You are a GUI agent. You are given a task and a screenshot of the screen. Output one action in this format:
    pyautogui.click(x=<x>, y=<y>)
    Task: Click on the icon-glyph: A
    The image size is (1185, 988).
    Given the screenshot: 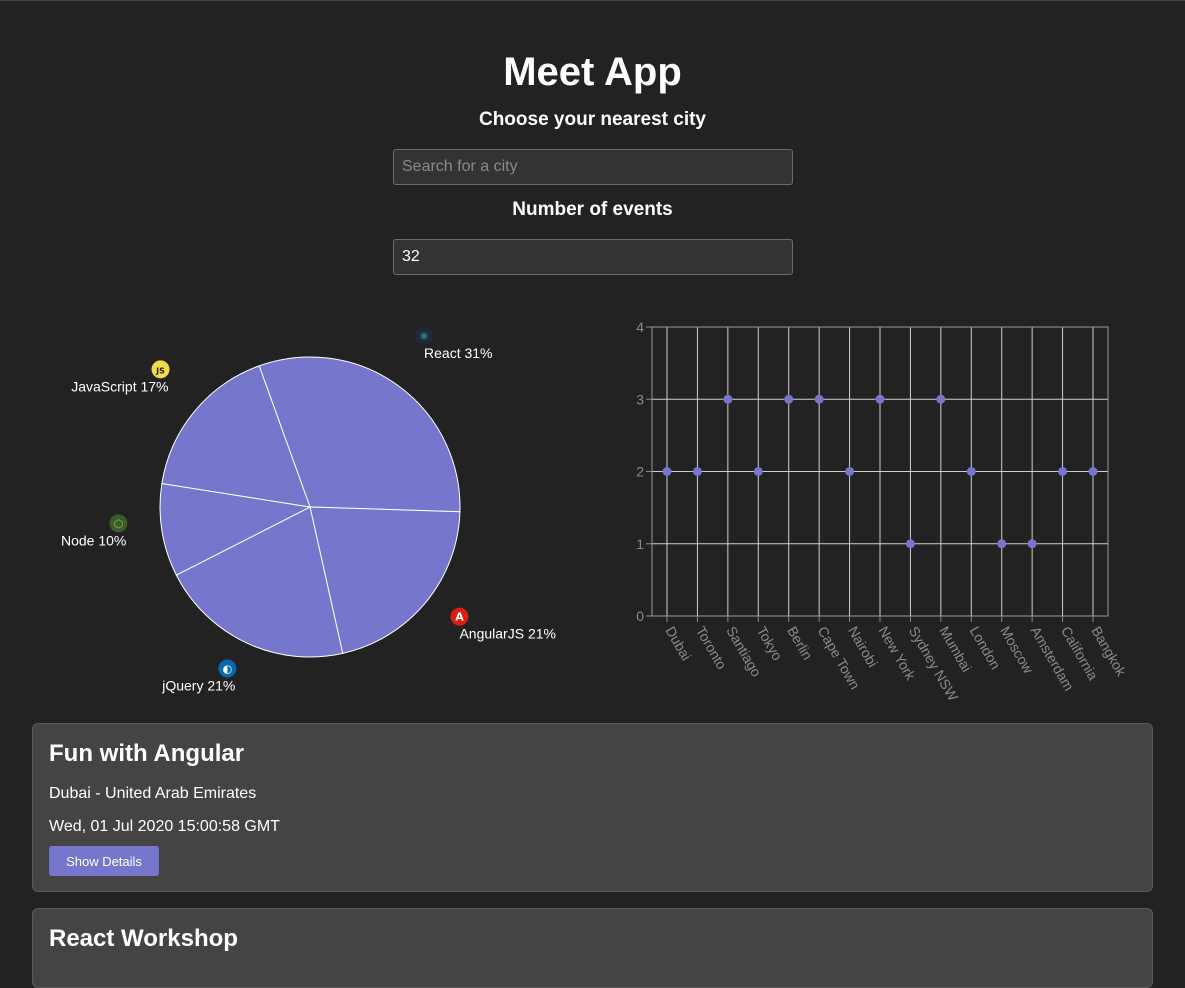 What is the action you would take?
    pyautogui.click(x=459, y=617)
    